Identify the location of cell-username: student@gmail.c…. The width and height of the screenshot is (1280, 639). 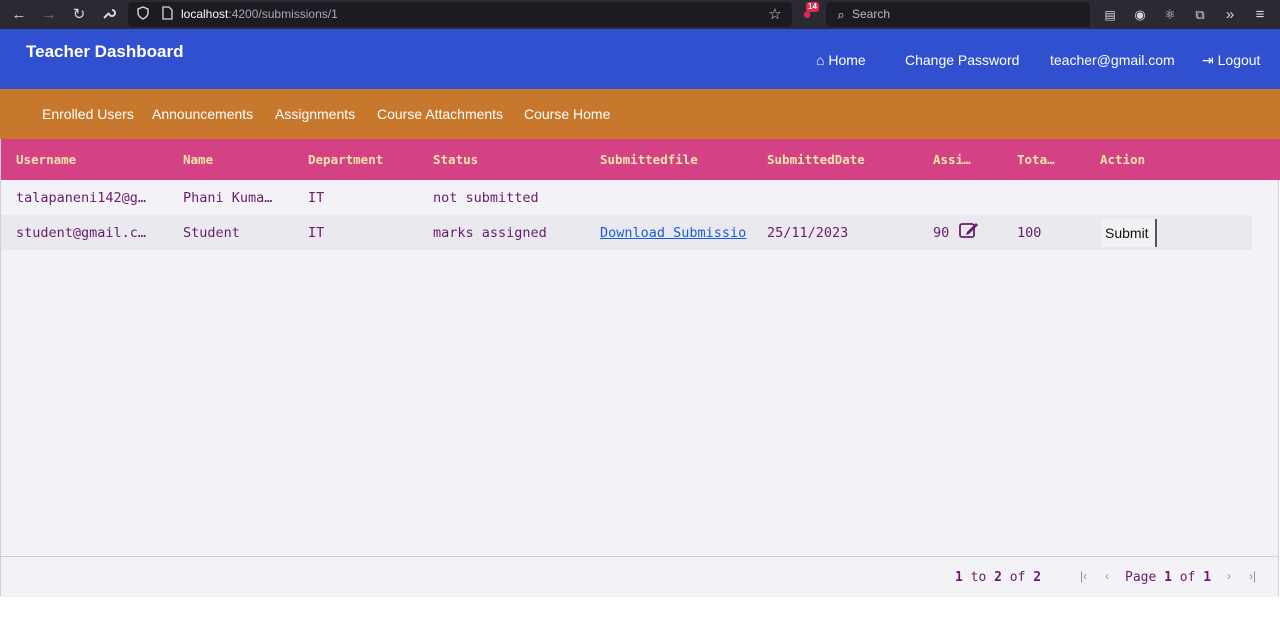
(81, 233).